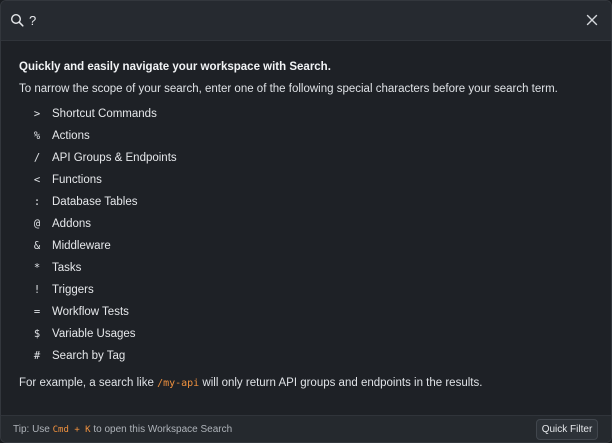 The image size is (612, 443). I want to click on shortcut-char: /, so click(37, 158).